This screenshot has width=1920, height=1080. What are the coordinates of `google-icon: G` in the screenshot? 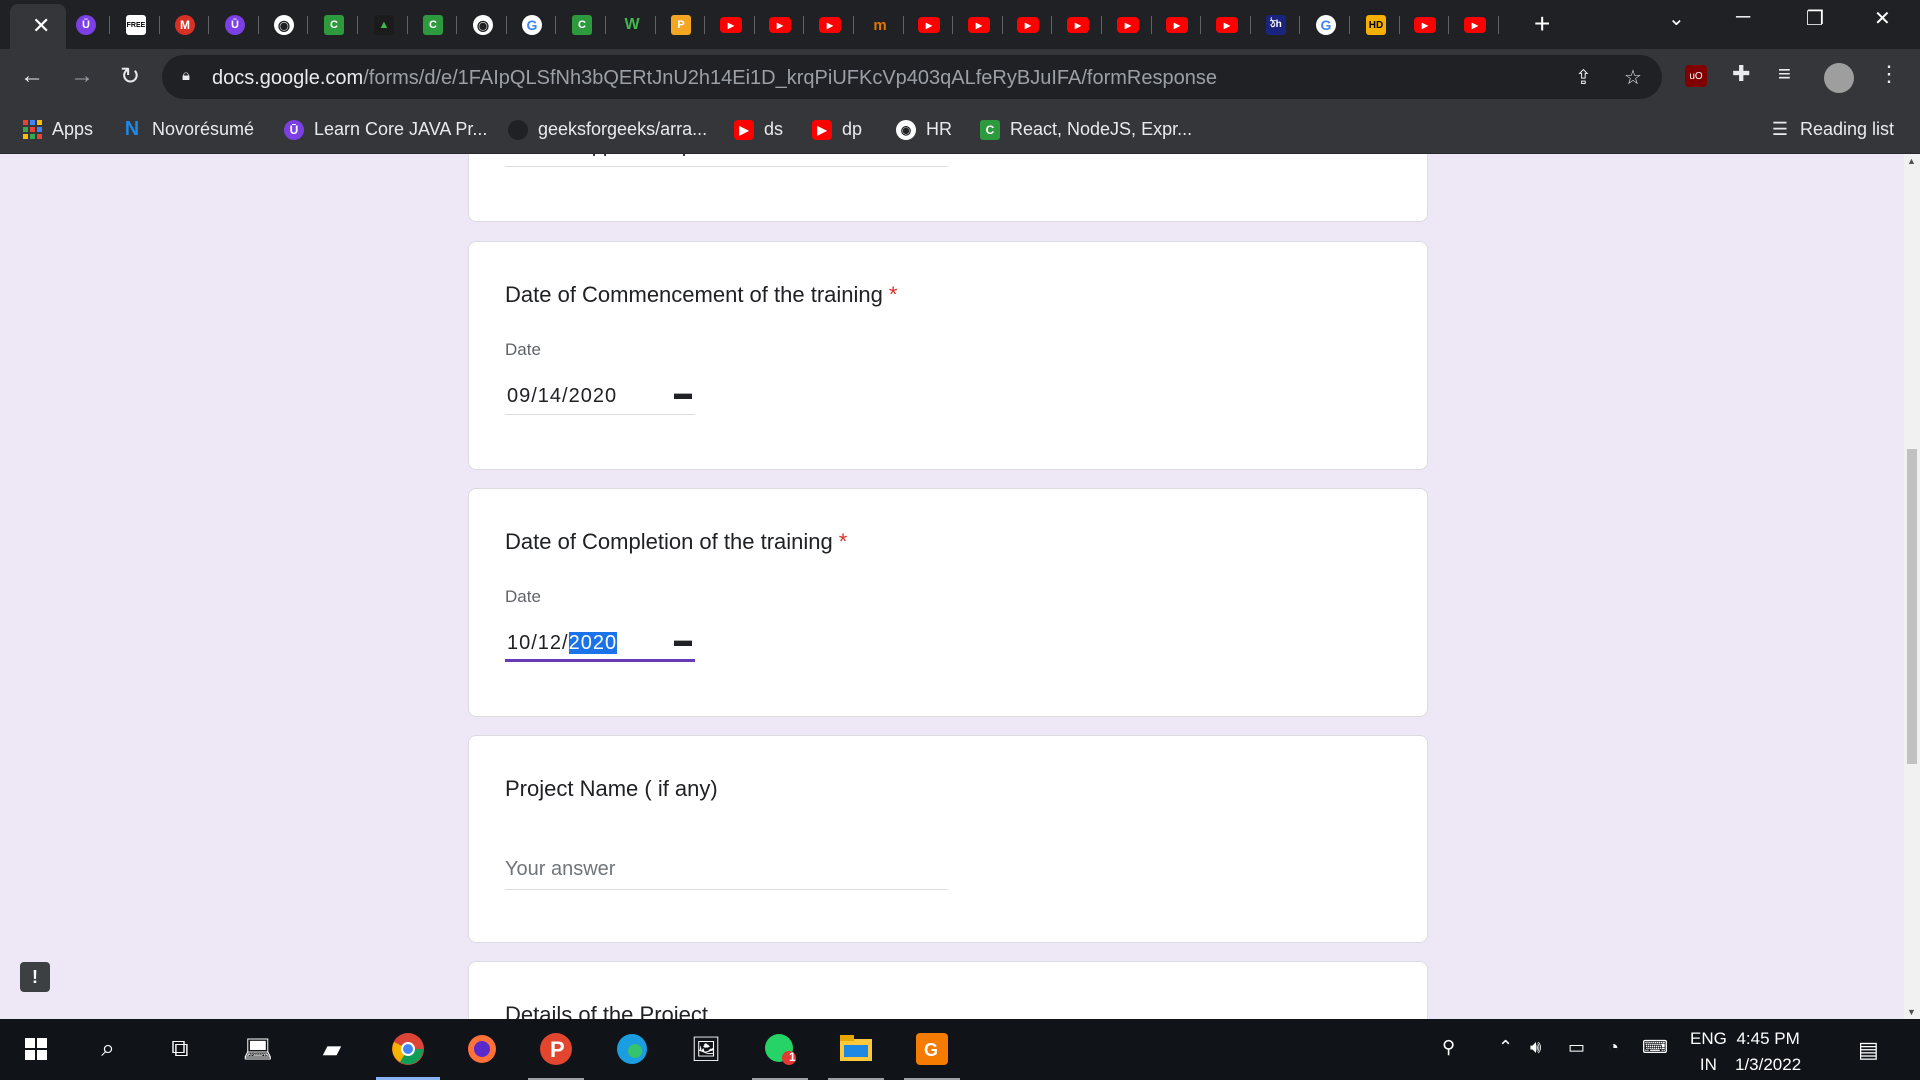 It's located at (1326, 25).